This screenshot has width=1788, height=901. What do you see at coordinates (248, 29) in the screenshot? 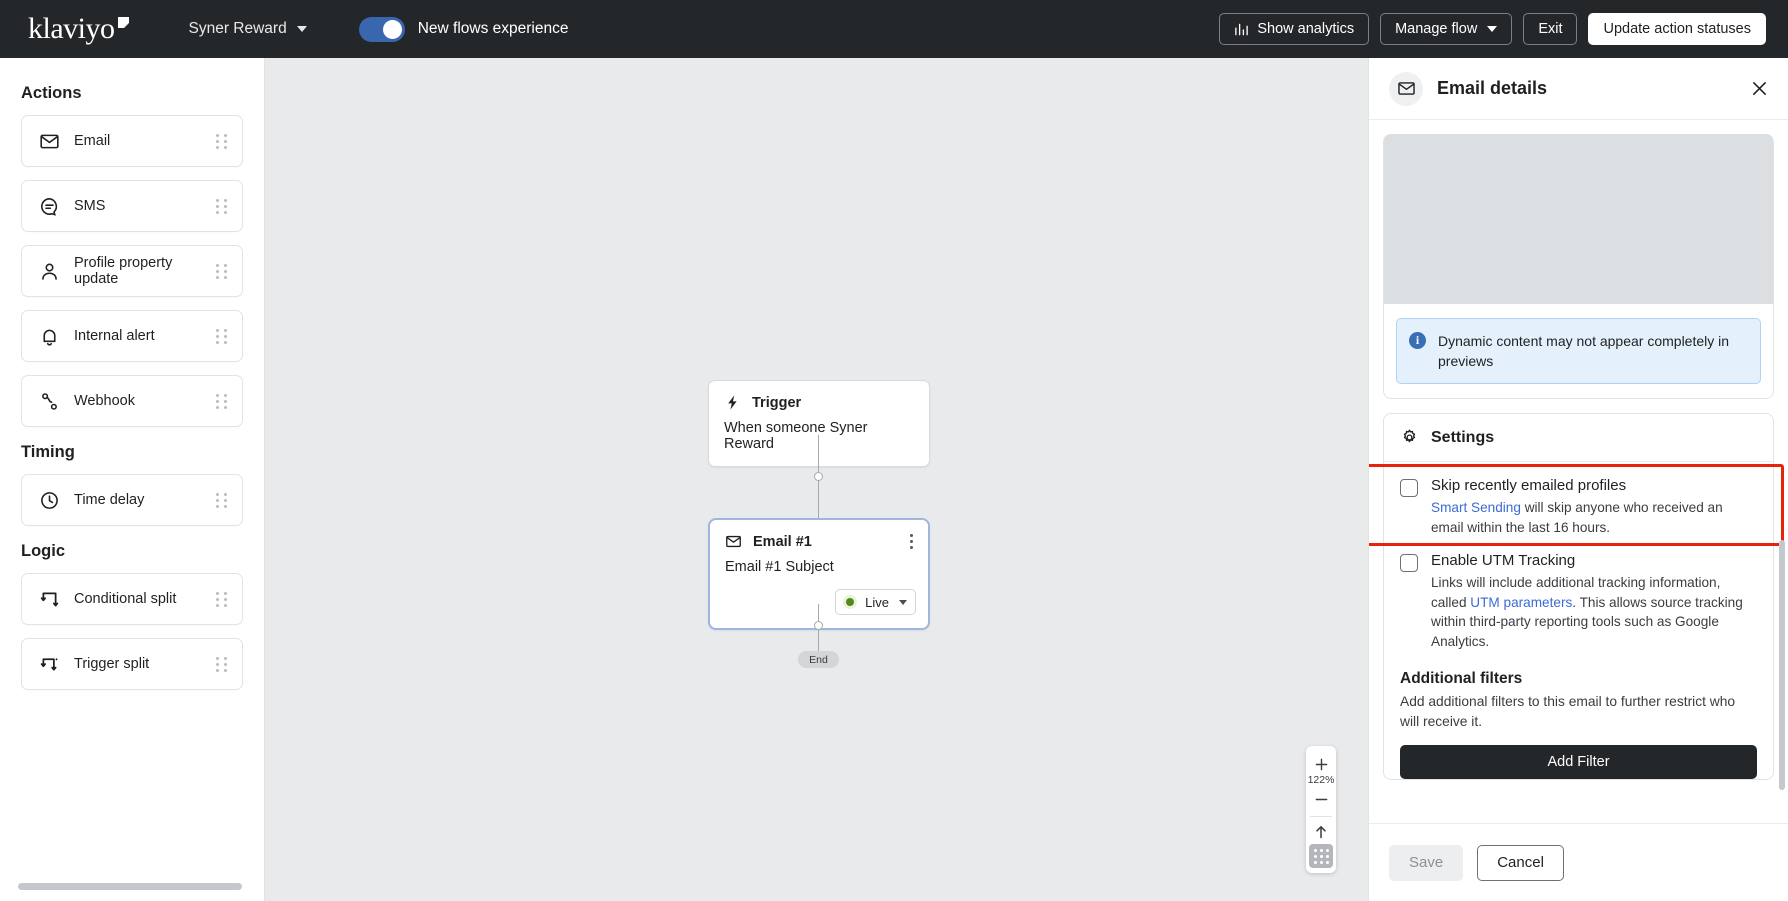
I see `flow-name-dropdown: Syner Reward` at bounding box center [248, 29].